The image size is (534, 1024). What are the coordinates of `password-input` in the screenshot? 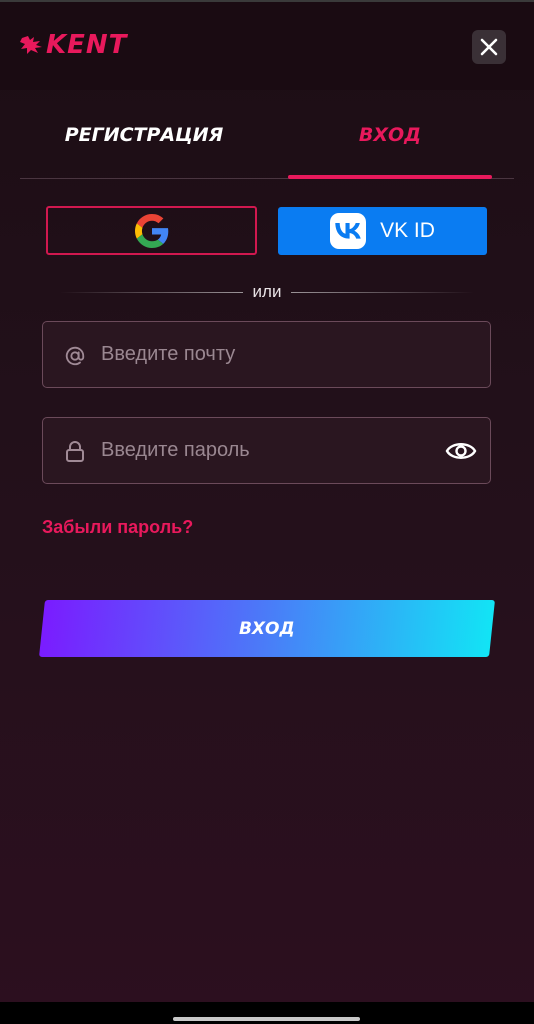 It's located at (266, 450).